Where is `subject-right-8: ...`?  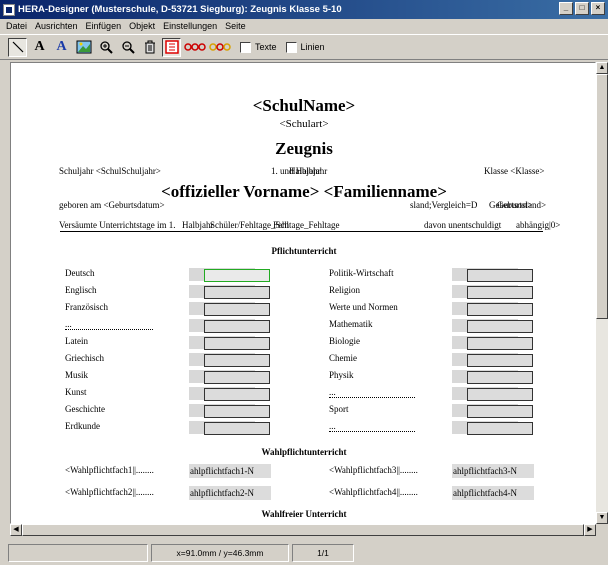 subject-right-8: ... is located at coordinates (332, 392).